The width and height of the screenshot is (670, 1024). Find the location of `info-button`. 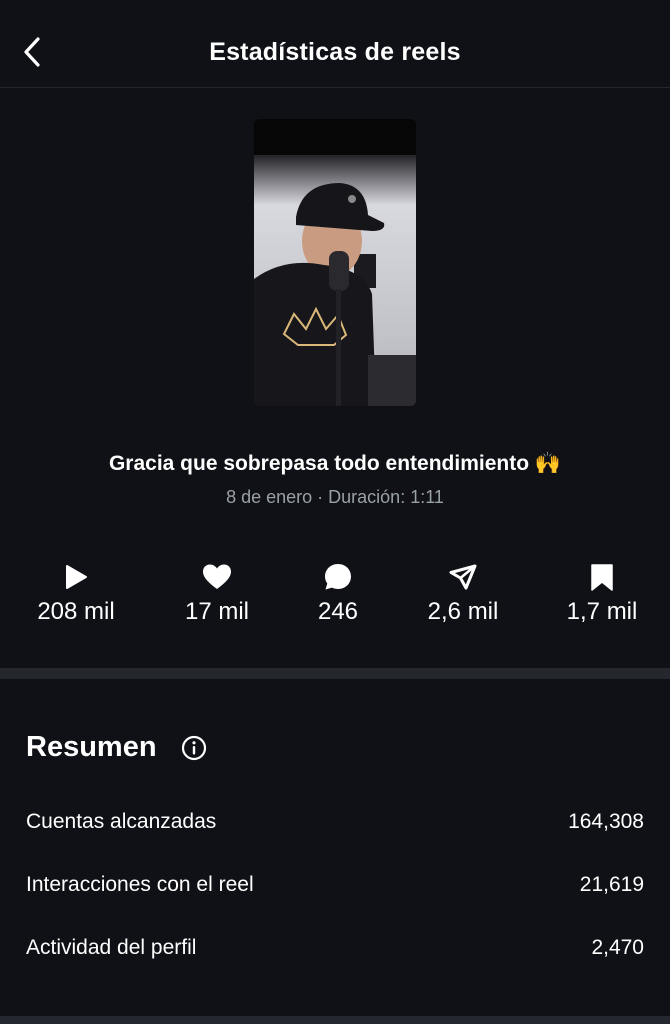

info-button is located at coordinates (194, 750).